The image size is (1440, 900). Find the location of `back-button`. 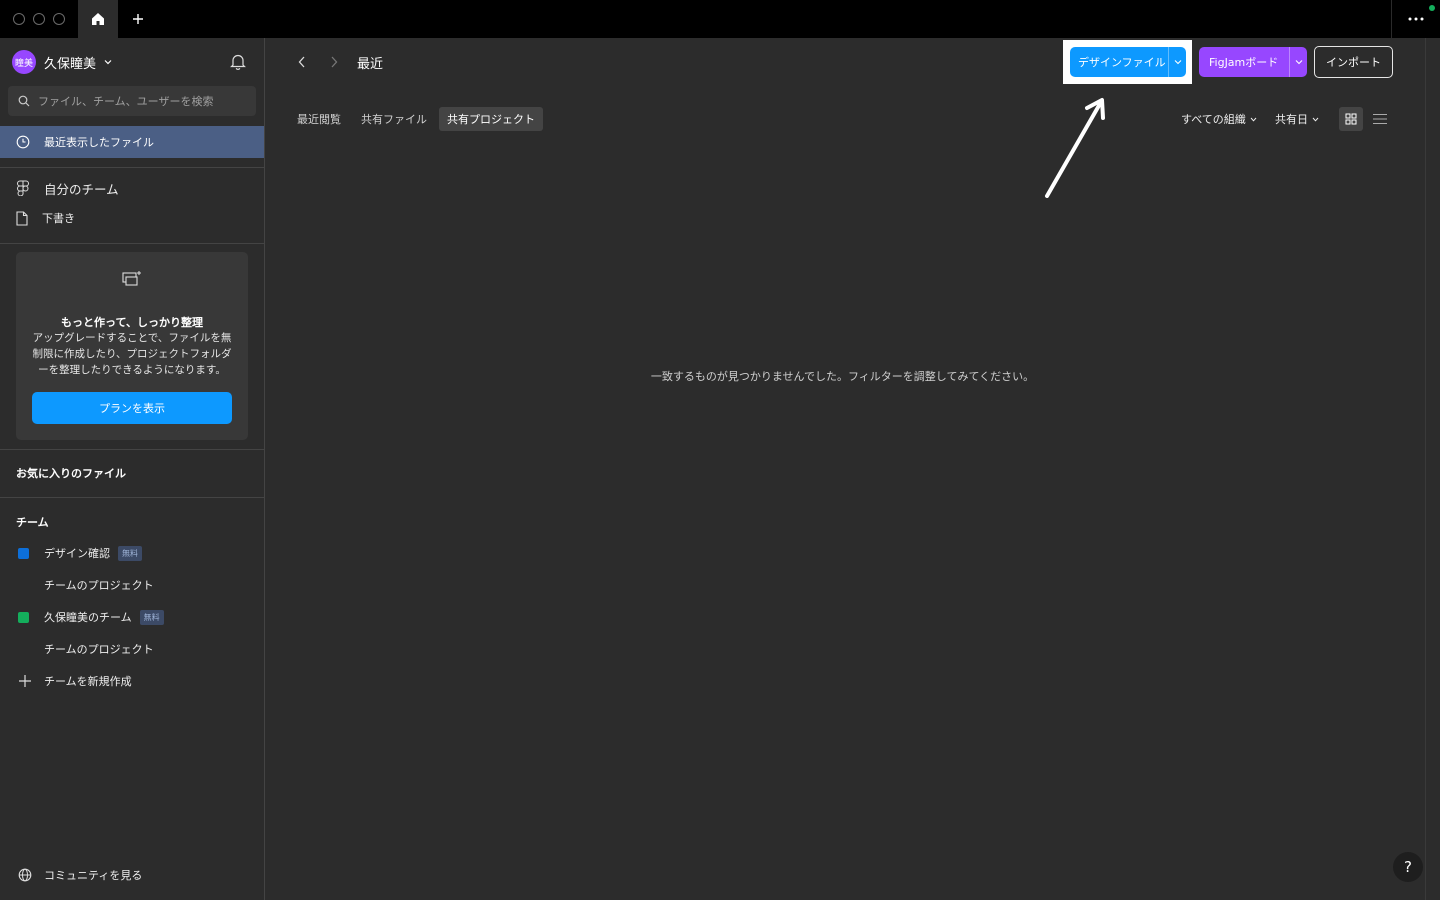

back-button is located at coordinates (302, 62).